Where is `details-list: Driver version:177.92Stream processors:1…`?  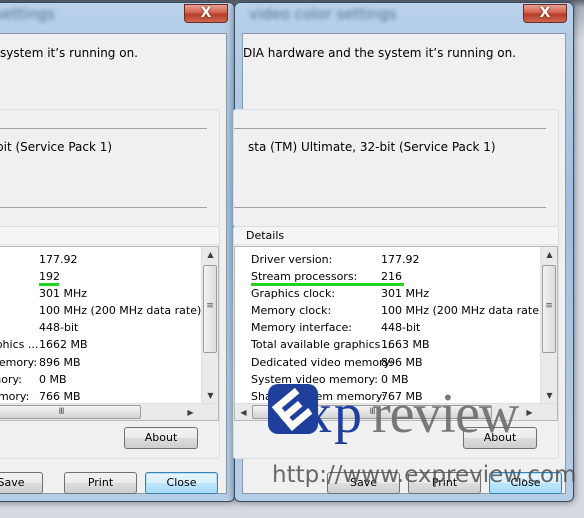 details-list: Driver version:177.92Stream processors:1… is located at coordinates (109, 333).